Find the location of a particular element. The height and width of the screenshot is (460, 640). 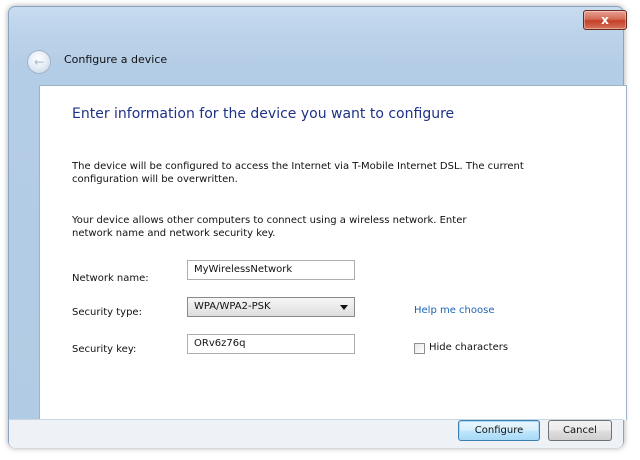

network-name-field: MyWirelessNetwork is located at coordinates (271, 270).